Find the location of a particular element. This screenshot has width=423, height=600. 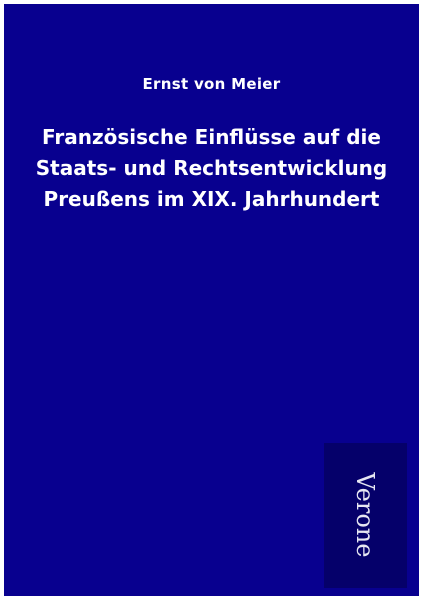

title-line-2: Staats- und Rechtsentwicklung is located at coordinates (211, 168).